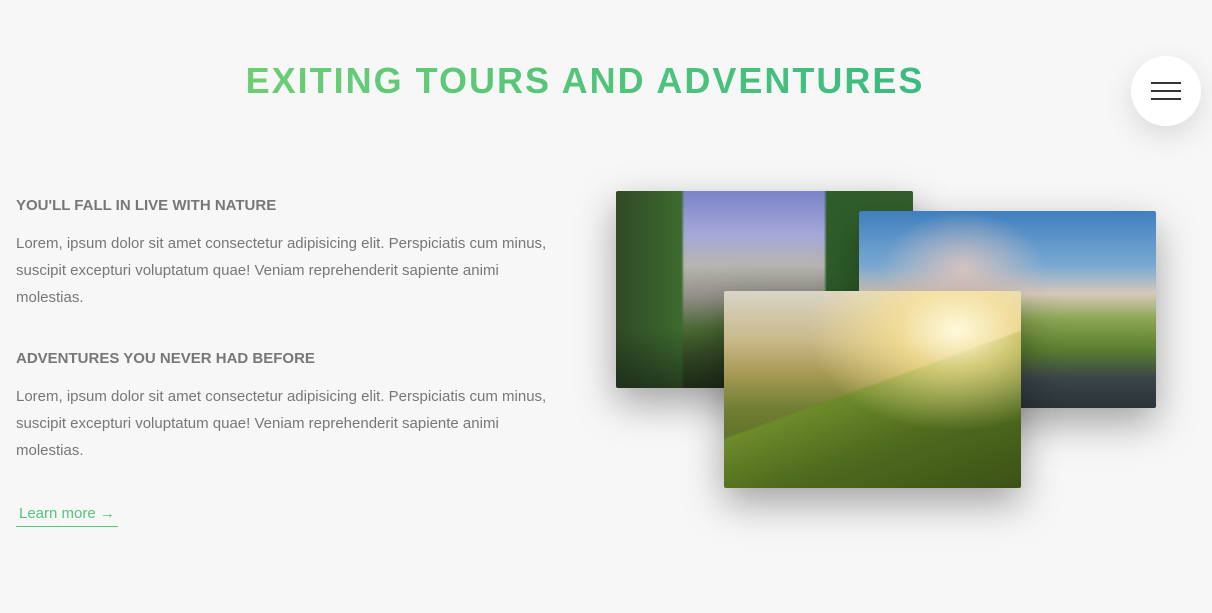  What do you see at coordinates (1166, 83) in the screenshot?
I see `hamburger-menu-icon` at bounding box center [1166, 83].